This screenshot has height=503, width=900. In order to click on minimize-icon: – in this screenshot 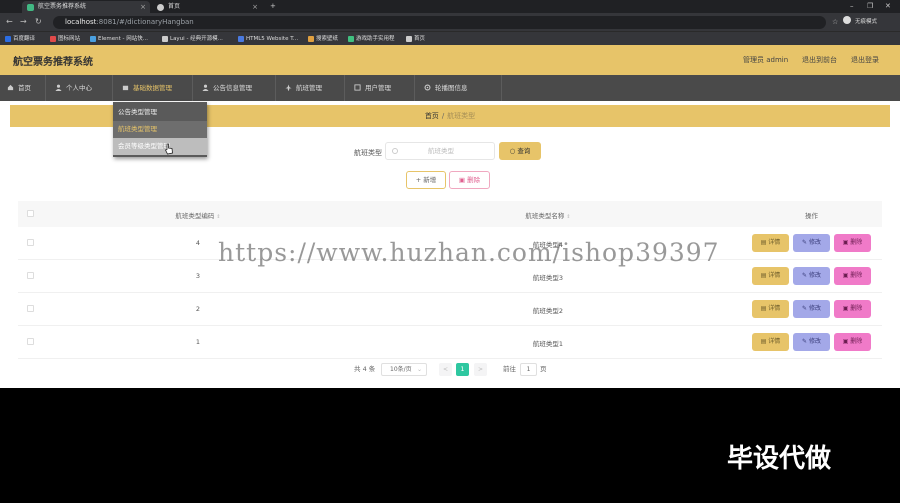, I will do `click(852, 6)`.